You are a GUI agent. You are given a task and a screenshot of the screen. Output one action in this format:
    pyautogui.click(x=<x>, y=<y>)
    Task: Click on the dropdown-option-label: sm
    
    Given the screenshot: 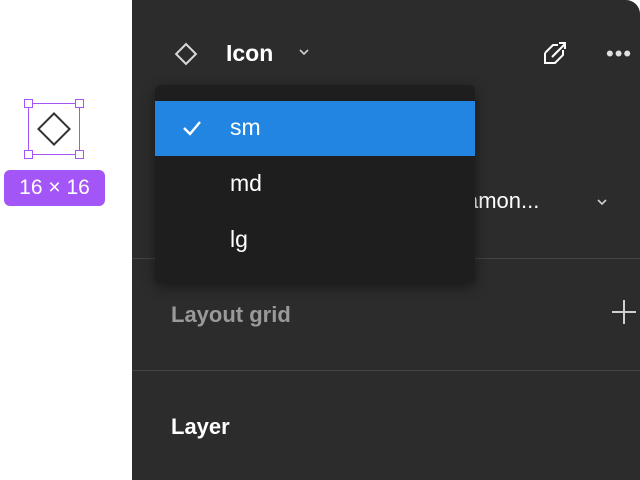 What is the action you would take?
    pyautogui.click(x=245, y=127)
    